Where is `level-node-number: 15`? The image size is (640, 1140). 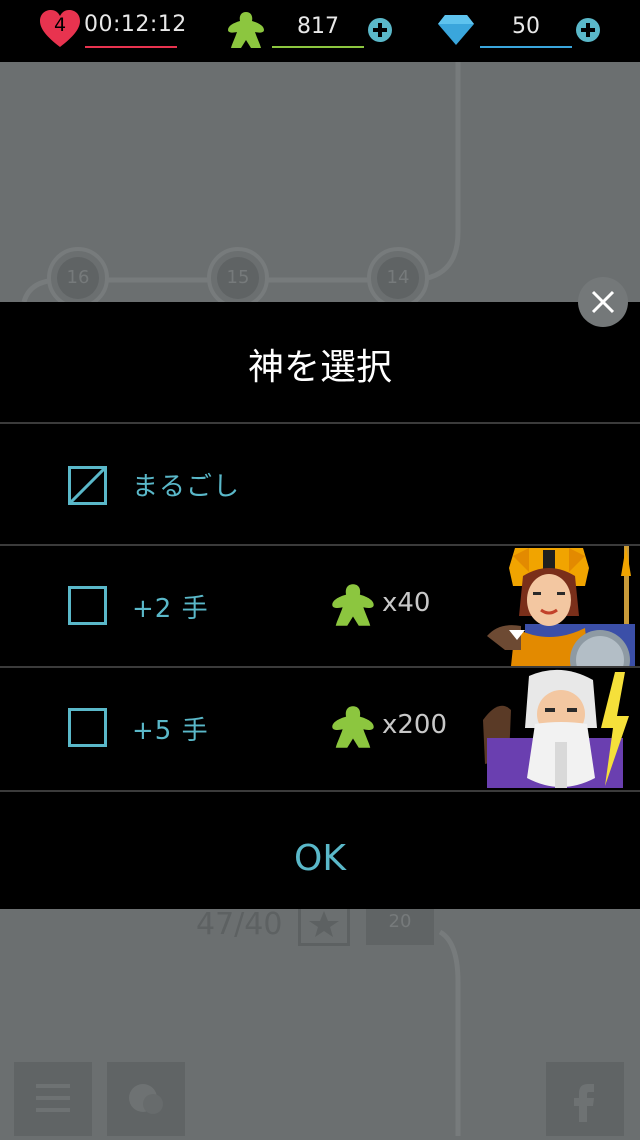 level-node-number: 15 is located at coordinates (238, 278).